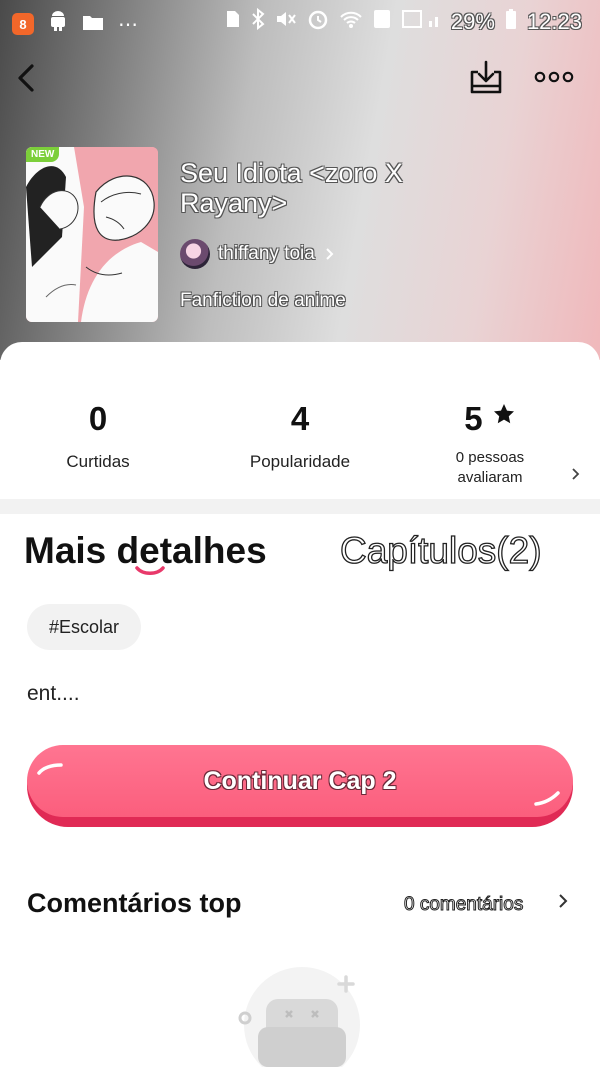  What do you see at coordinates (440, 550) in the screenshot?
I see `tab-chapters: Capítulos(2)` at bounding box center [440, 550].